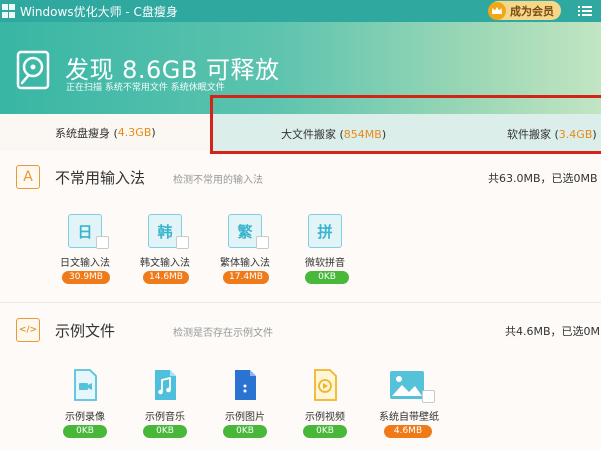 The width and height of the screenshot is (601, 451). I want to click on video-file-icon, so click(85, 385).